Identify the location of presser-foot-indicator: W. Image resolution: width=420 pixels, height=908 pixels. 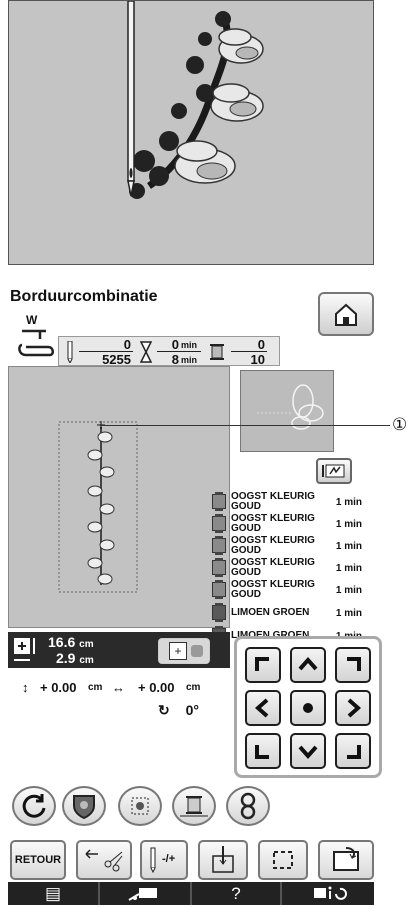
(36, 338).